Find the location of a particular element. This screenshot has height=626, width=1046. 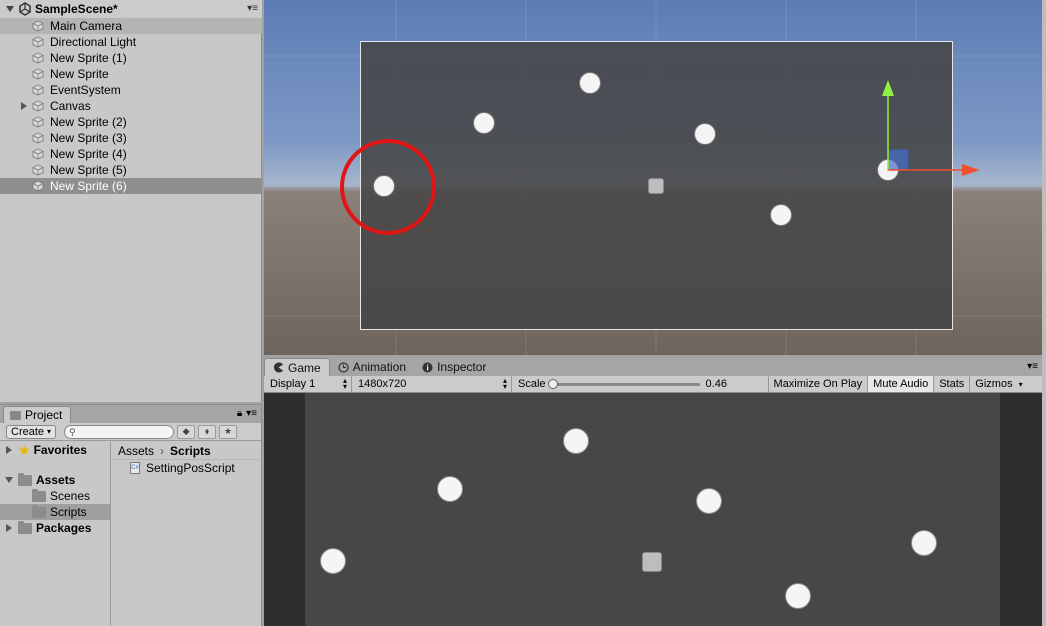

hierarchy-item-label: Canvas is located at coordinates (70, 106).